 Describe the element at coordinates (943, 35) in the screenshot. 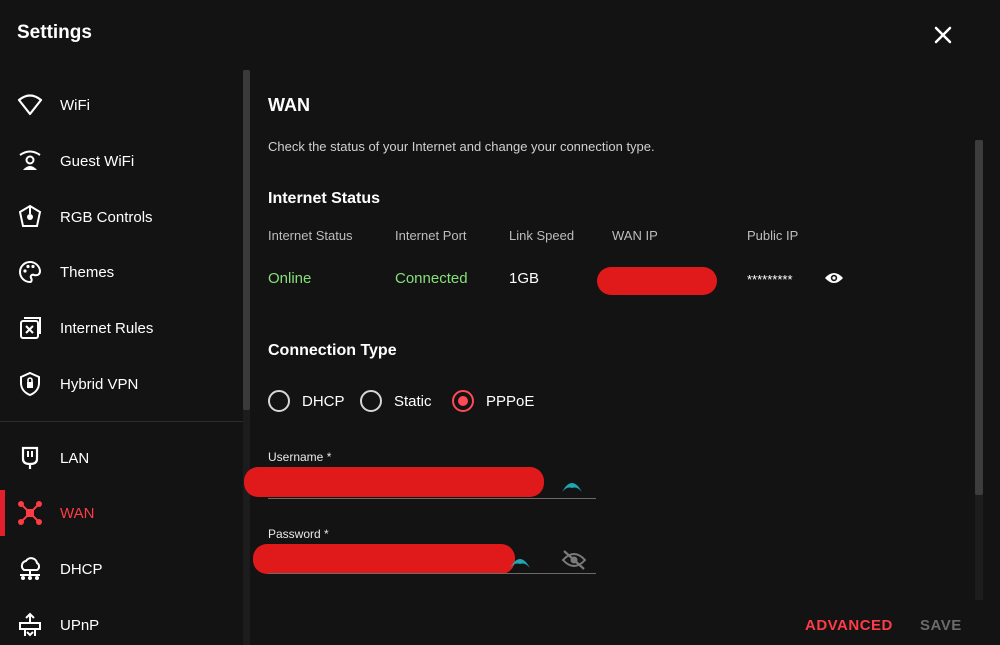

I see `close-icon` at that location.